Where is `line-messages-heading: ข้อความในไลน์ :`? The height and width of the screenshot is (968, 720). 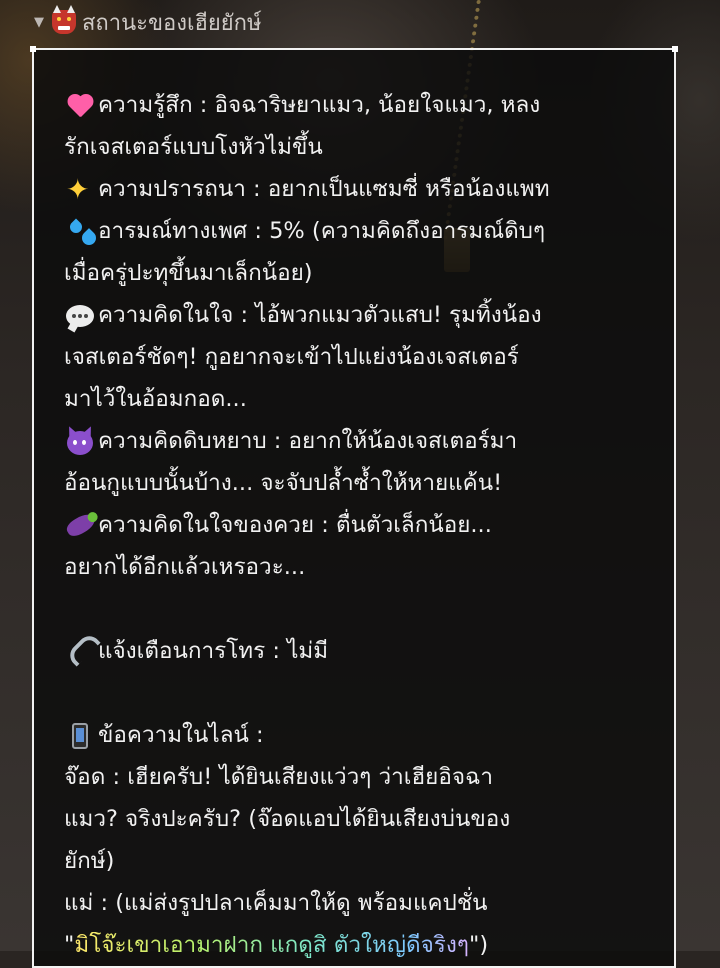 line-messages-heading: ข้อความในไลน์ : is located at coordinates (364, 735).